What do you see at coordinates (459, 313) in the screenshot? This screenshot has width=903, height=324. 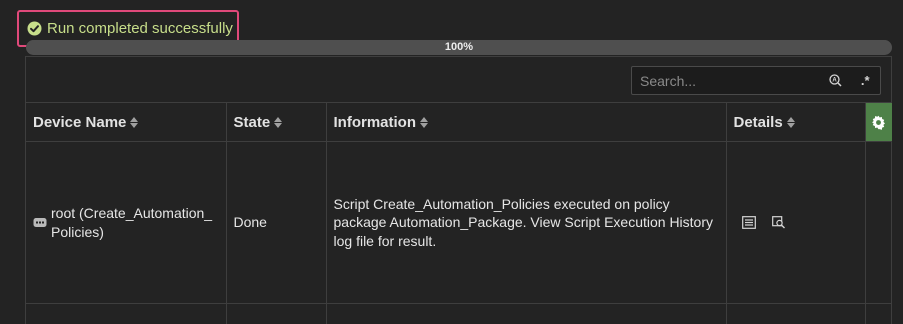 I see `table-row` at bounding box center [459, 313].